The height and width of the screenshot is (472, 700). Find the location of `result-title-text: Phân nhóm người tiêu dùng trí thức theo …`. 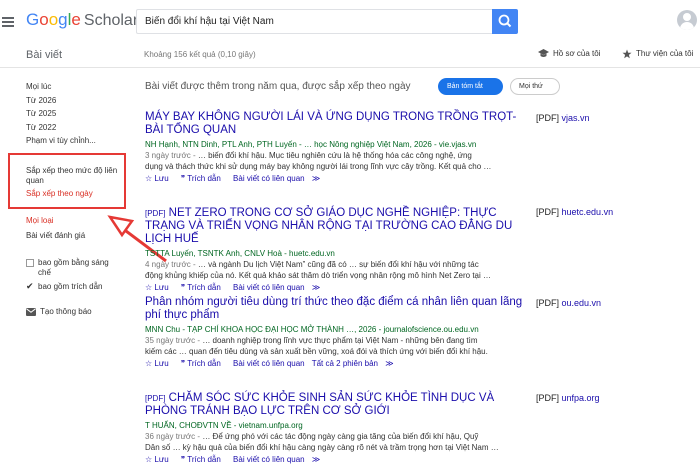

result-title-text: Phân nhóm người tiêu dùng trí thức theo … is located at coordinates (334, 308).